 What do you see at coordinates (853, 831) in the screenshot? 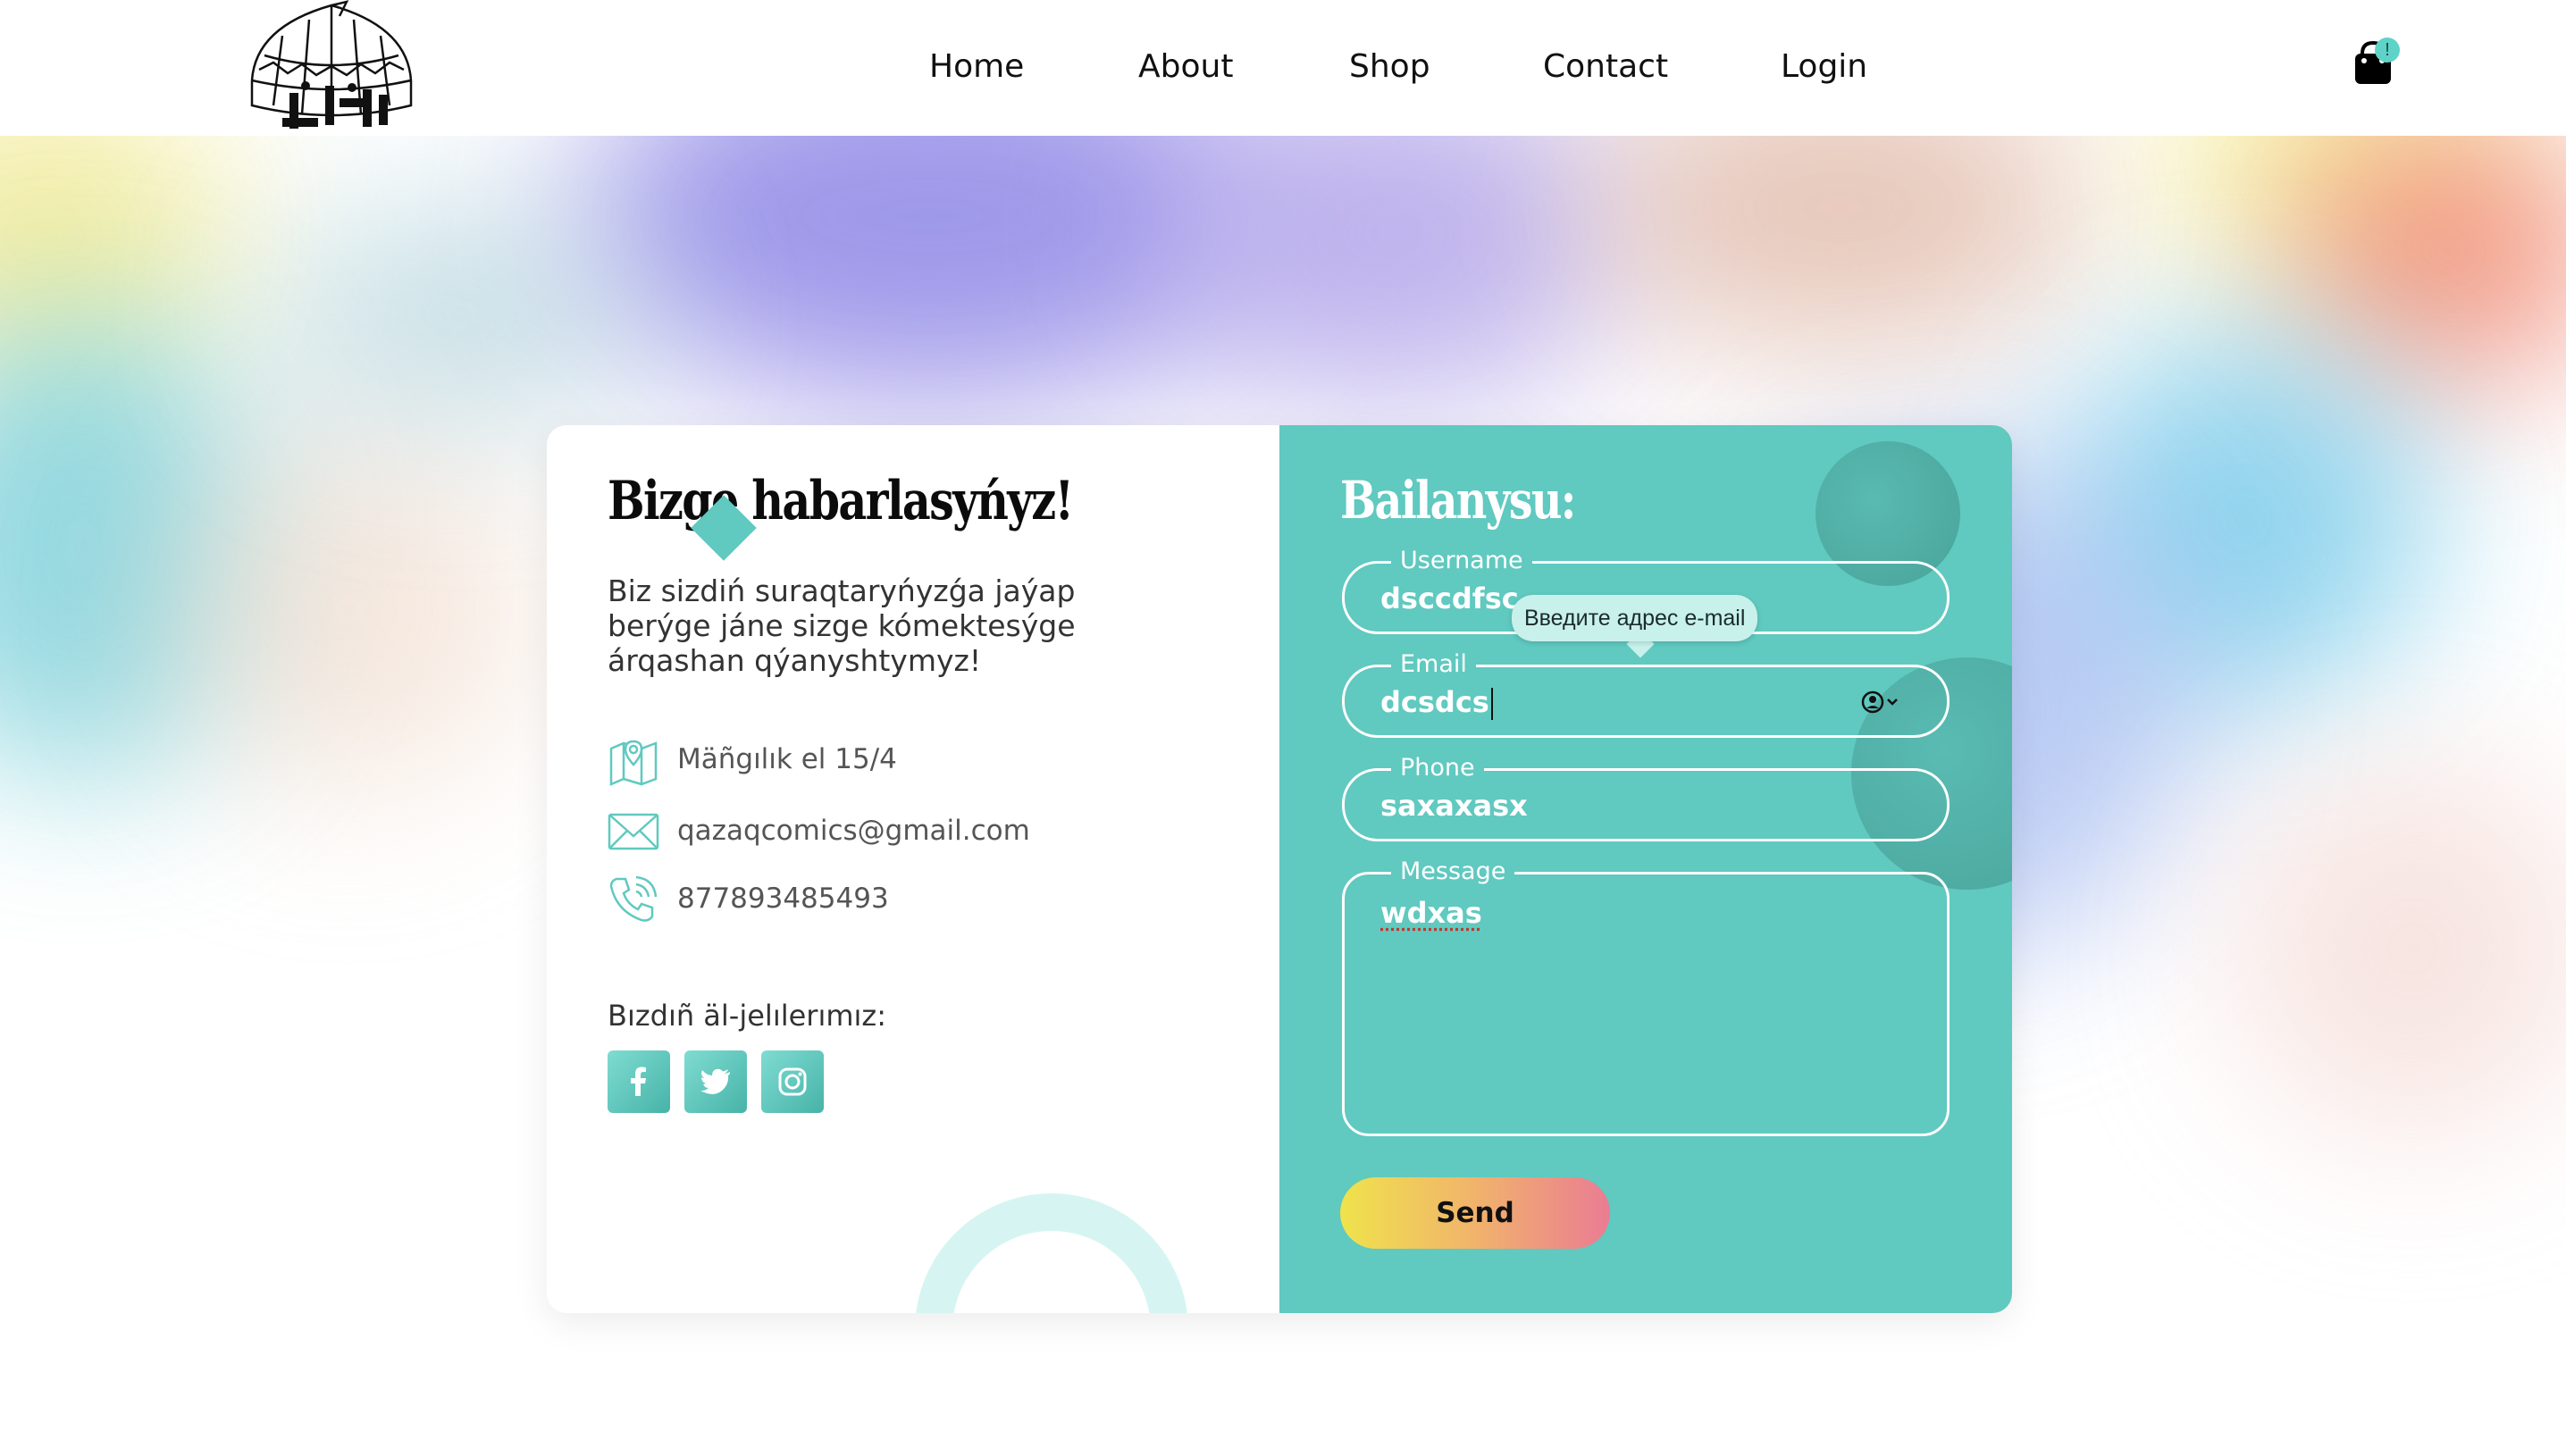
I see `email-text: qazaqcomics@gmail.com` at bounding box center [853, 831].